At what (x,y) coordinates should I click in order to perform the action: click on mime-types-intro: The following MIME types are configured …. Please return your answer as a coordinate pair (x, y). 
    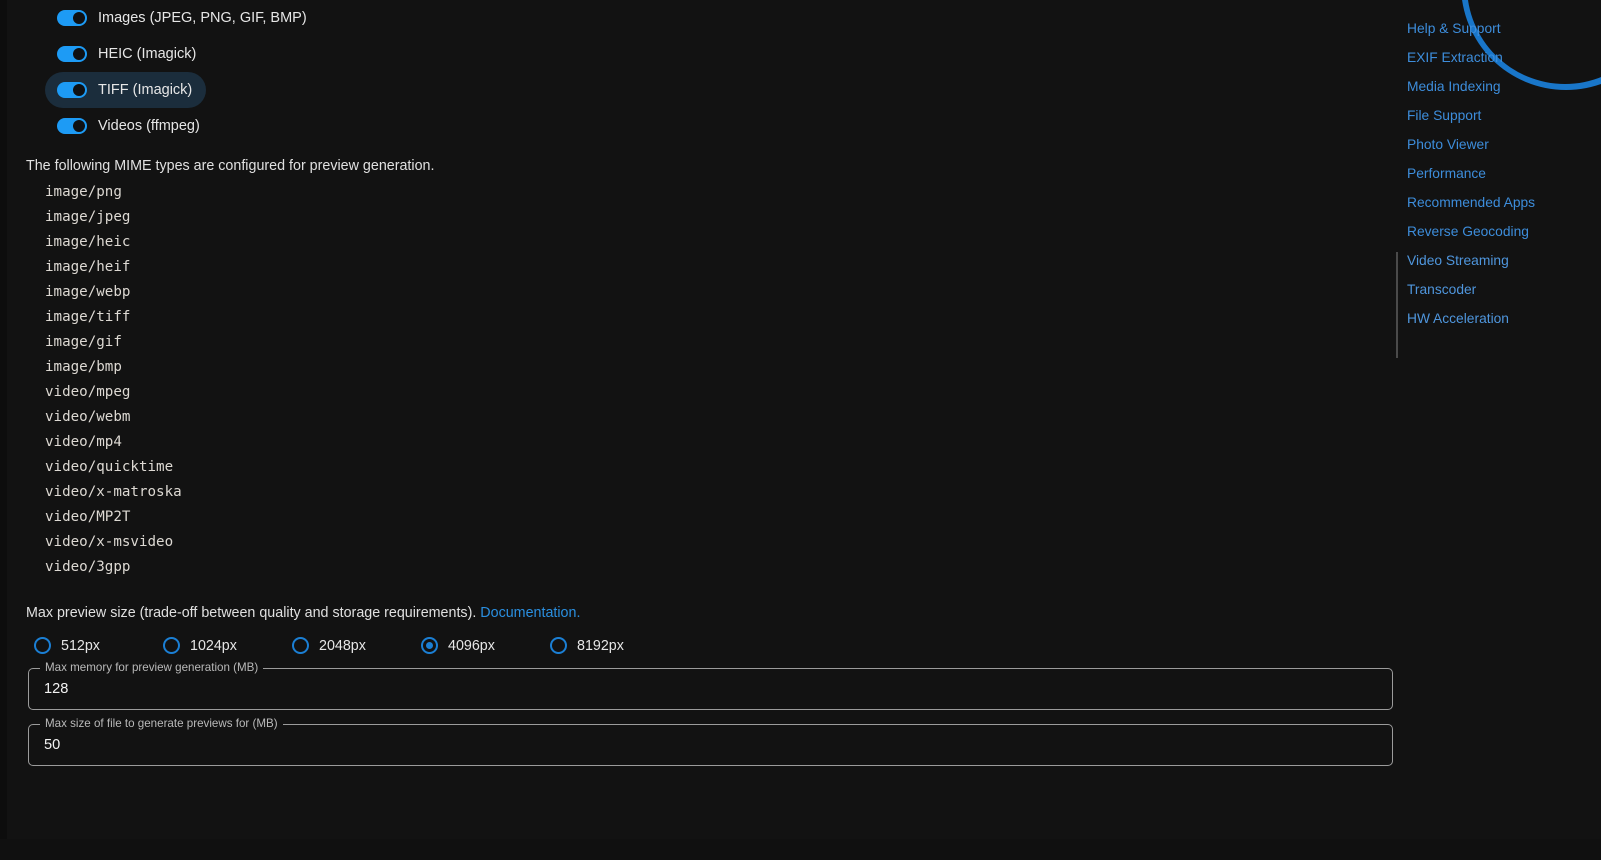
    Looking at the image, I should click on (230, 166).